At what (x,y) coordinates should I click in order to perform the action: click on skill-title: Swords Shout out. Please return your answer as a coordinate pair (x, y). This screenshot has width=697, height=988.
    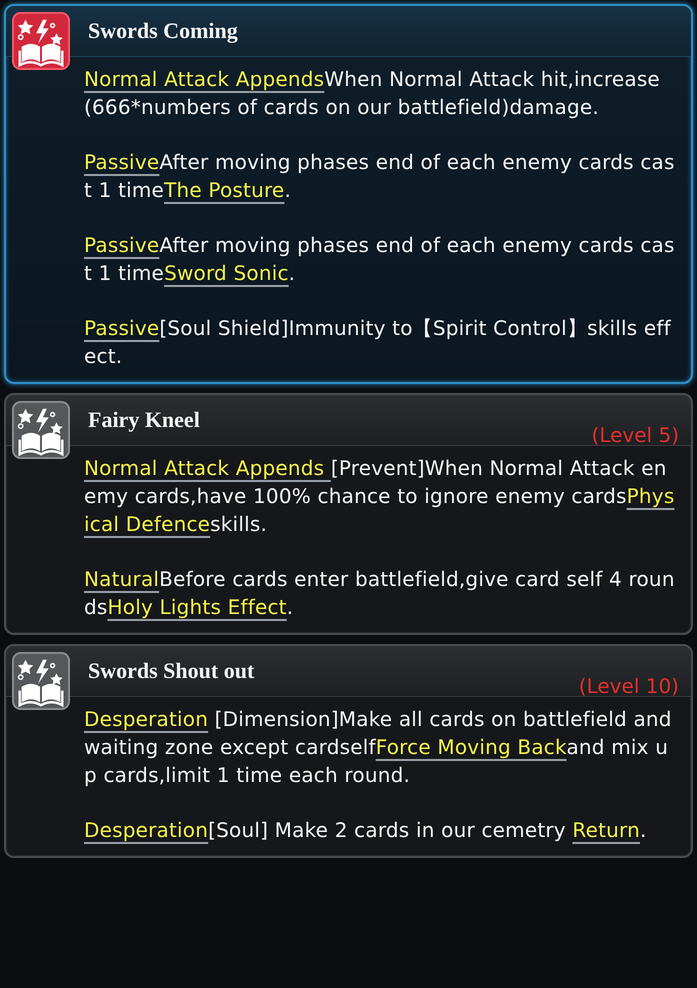
    Looking at the image, I should click on (171, 671).